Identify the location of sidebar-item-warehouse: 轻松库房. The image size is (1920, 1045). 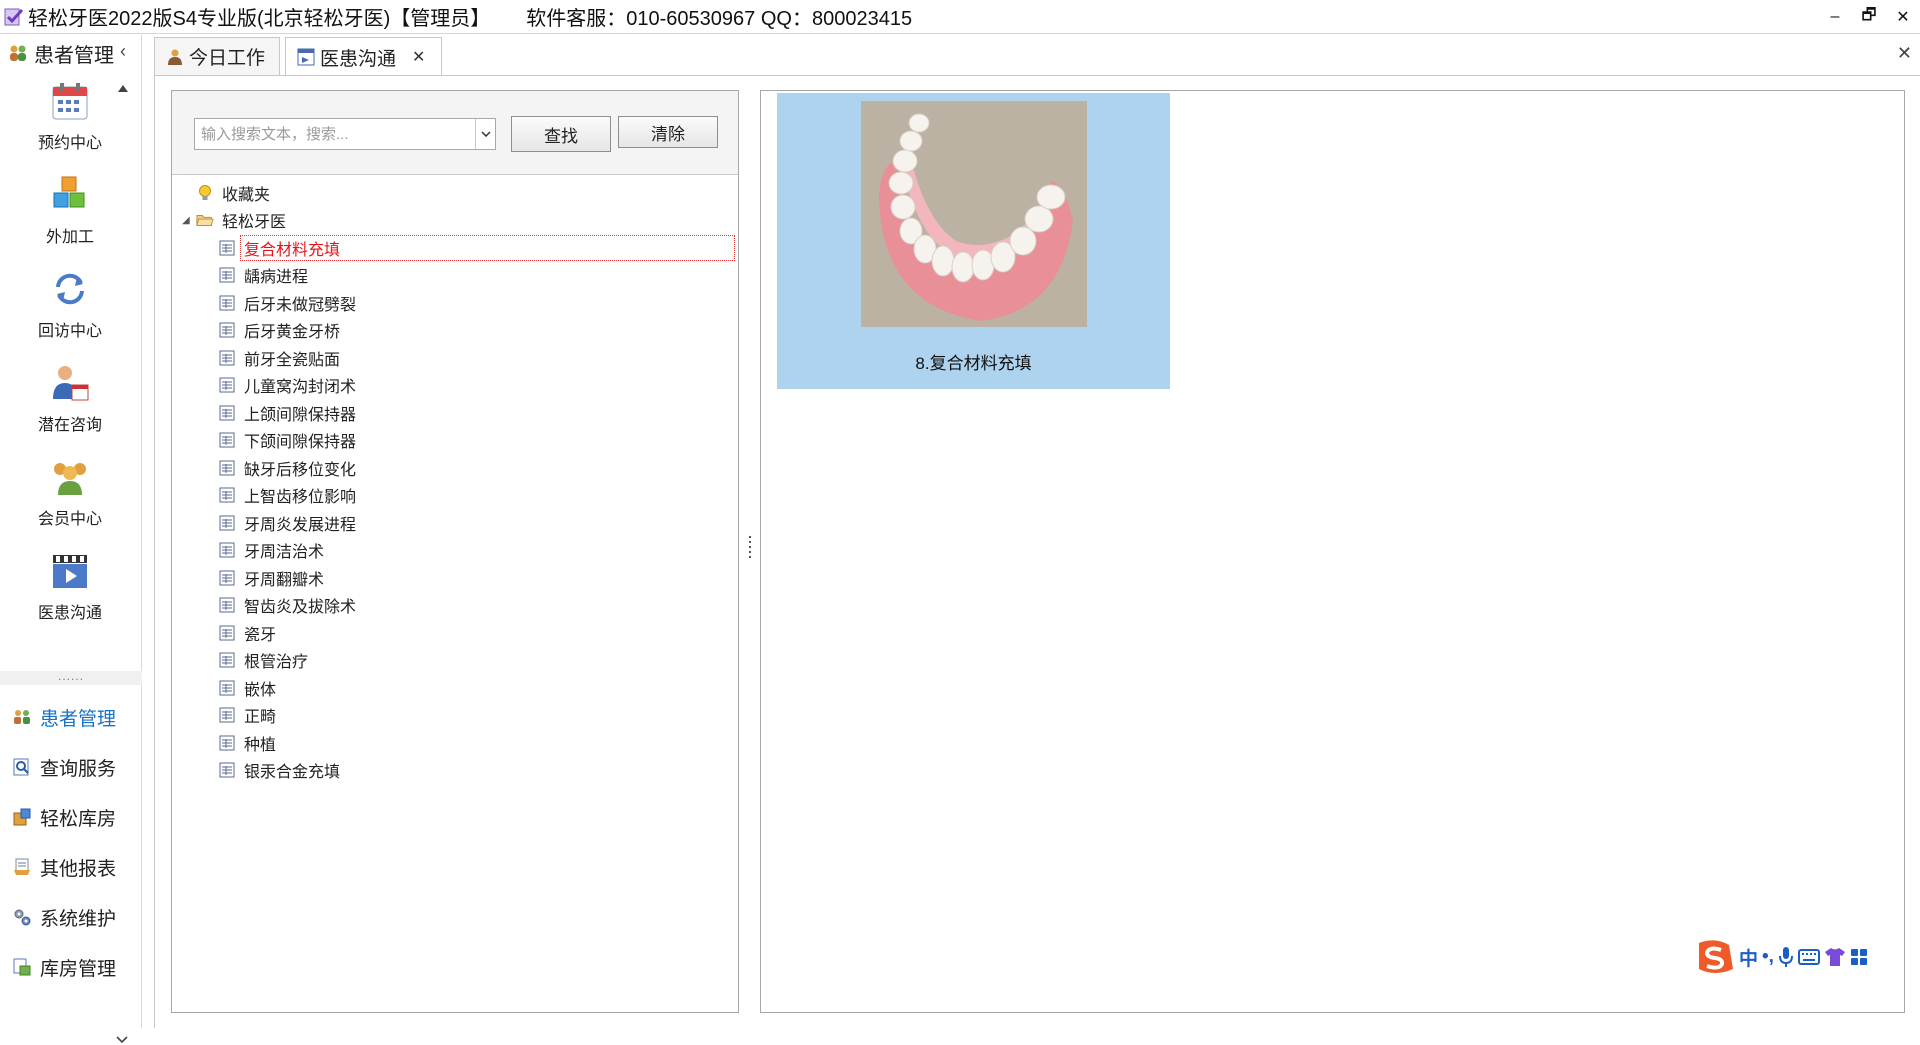
(71, 817).